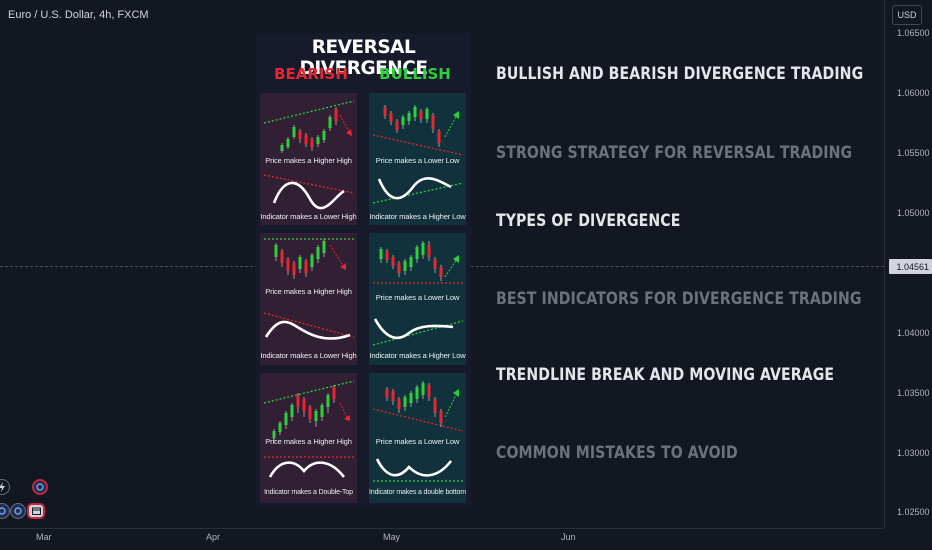  I want to click on magnet-icon, so click(40, 487).